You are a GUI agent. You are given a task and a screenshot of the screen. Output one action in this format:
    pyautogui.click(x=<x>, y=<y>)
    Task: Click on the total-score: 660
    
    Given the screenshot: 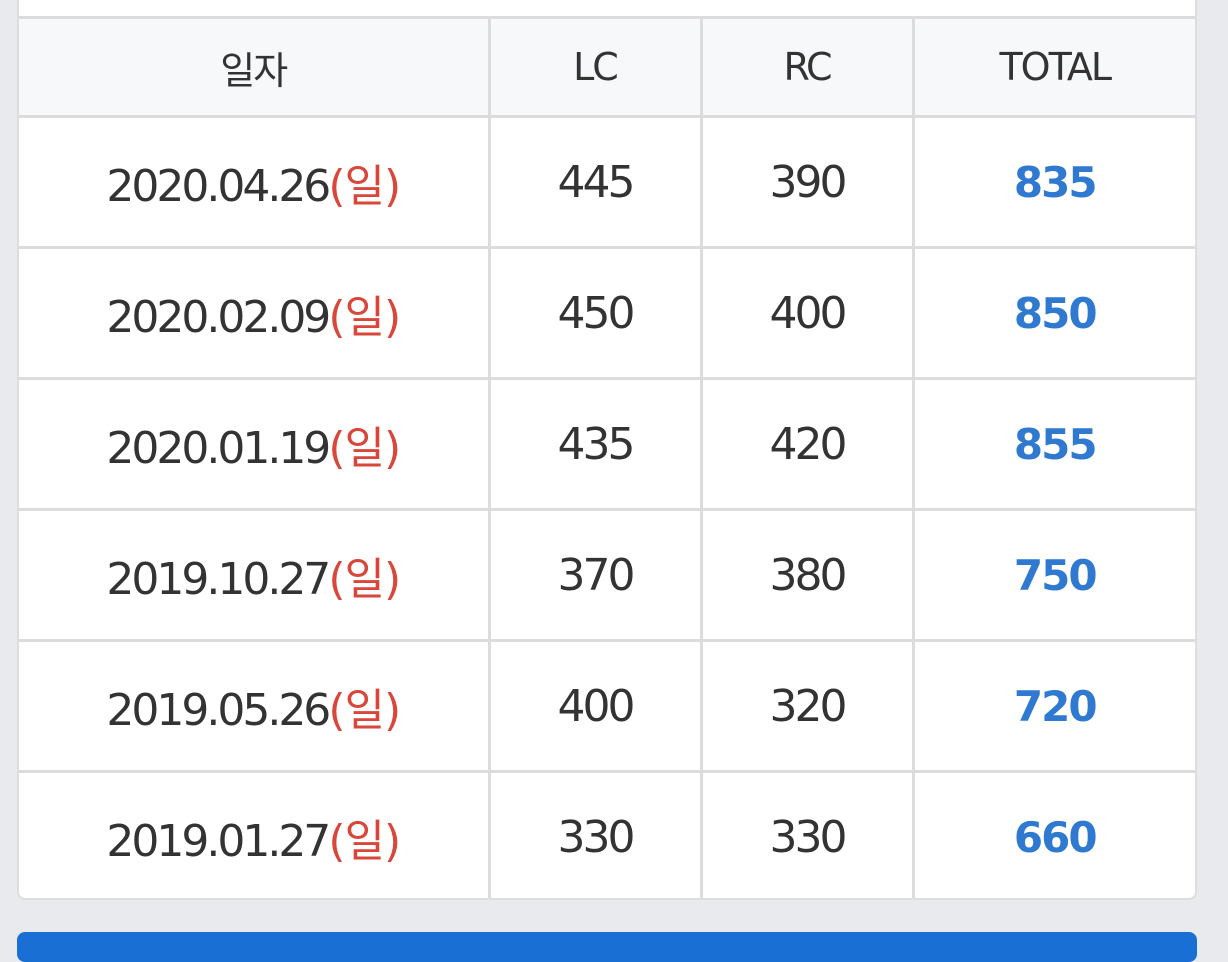 What is the action you would take?
    pyautogui.click(x=1053, y=834)
    